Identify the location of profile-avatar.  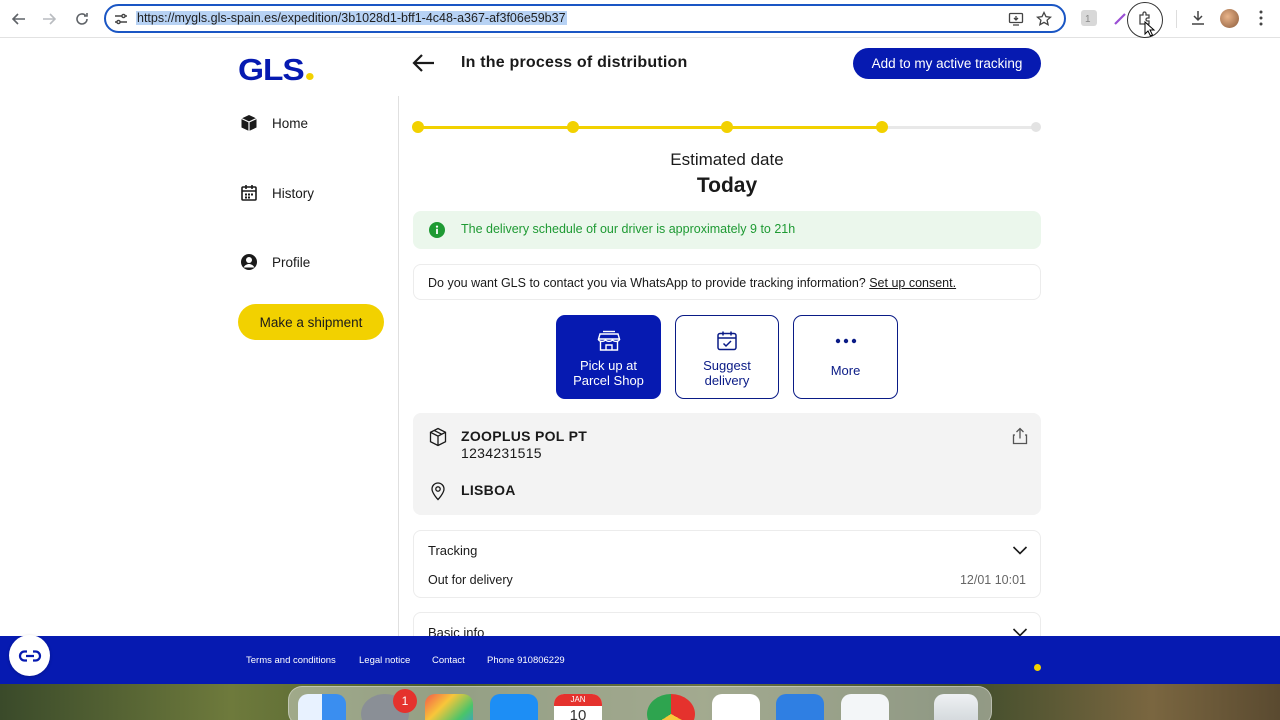
(1229, 18).